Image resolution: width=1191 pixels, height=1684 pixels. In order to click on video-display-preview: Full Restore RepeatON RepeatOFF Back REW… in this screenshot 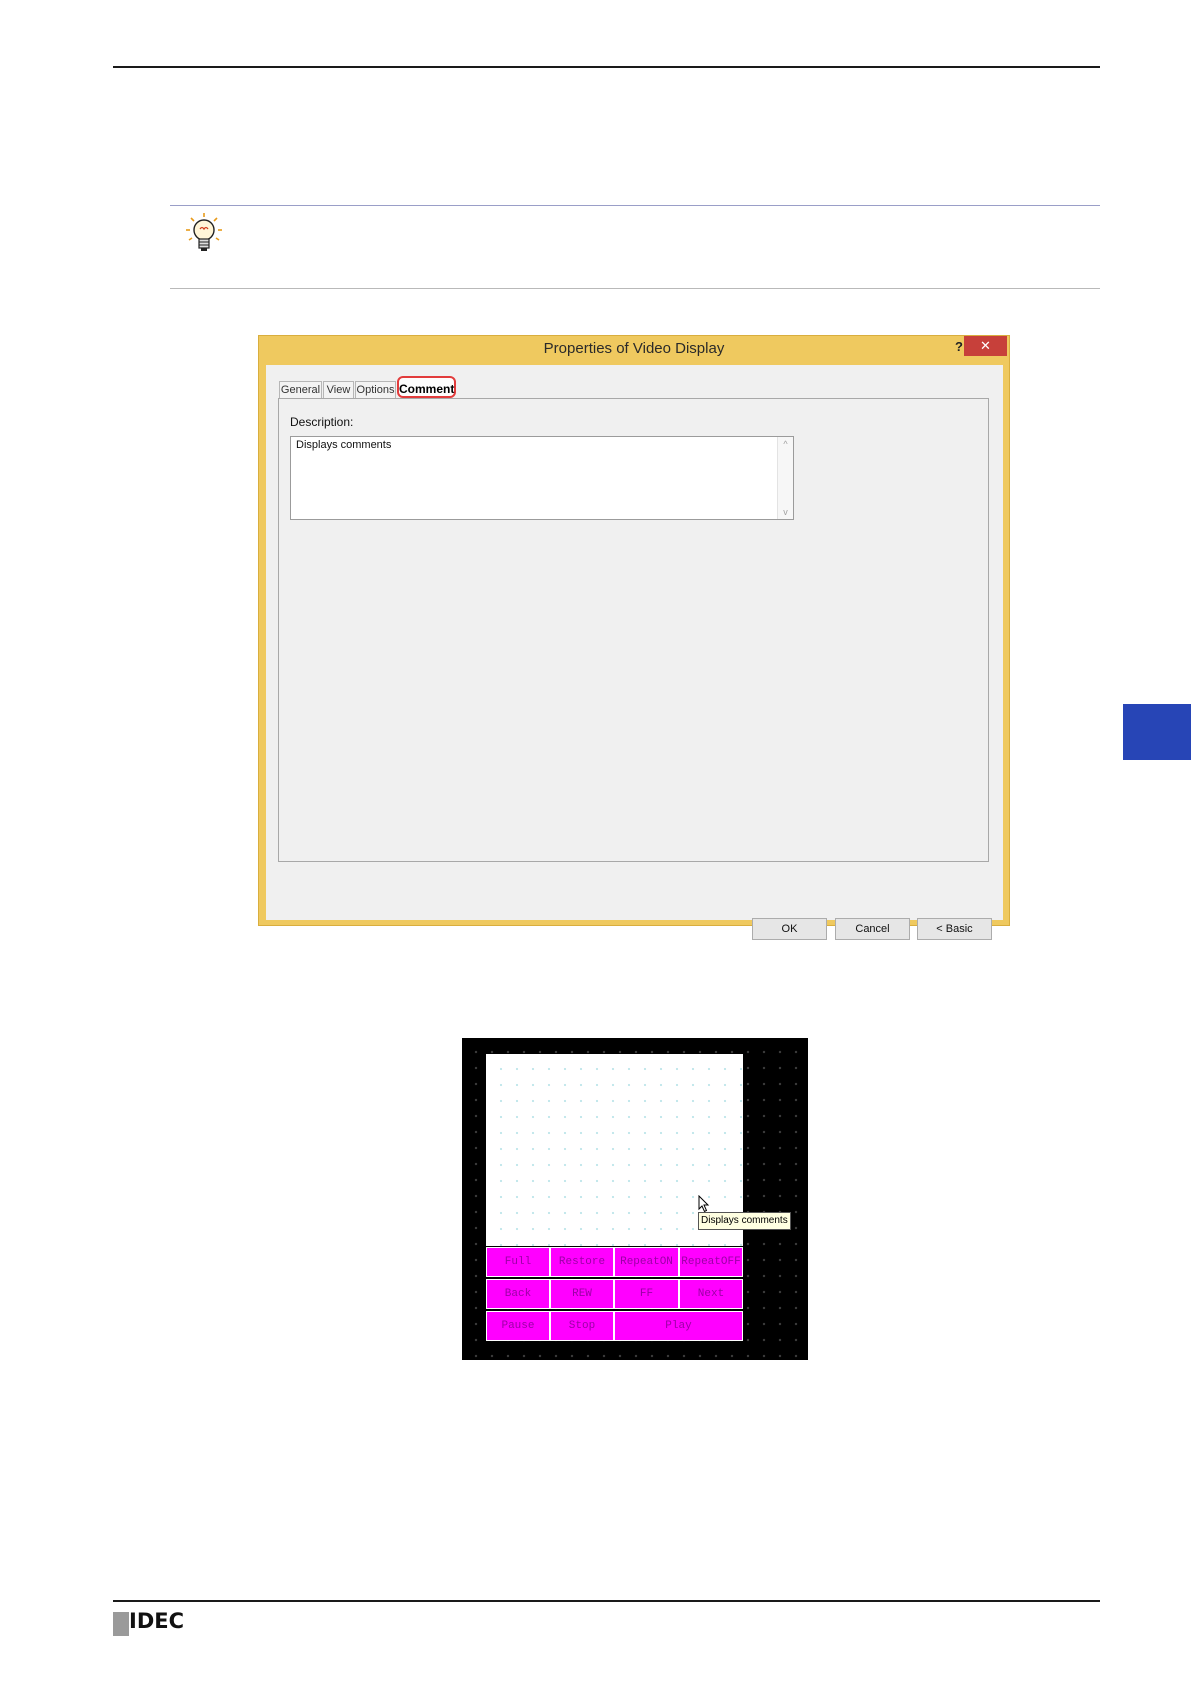, I will do `click(635, 1199)`.